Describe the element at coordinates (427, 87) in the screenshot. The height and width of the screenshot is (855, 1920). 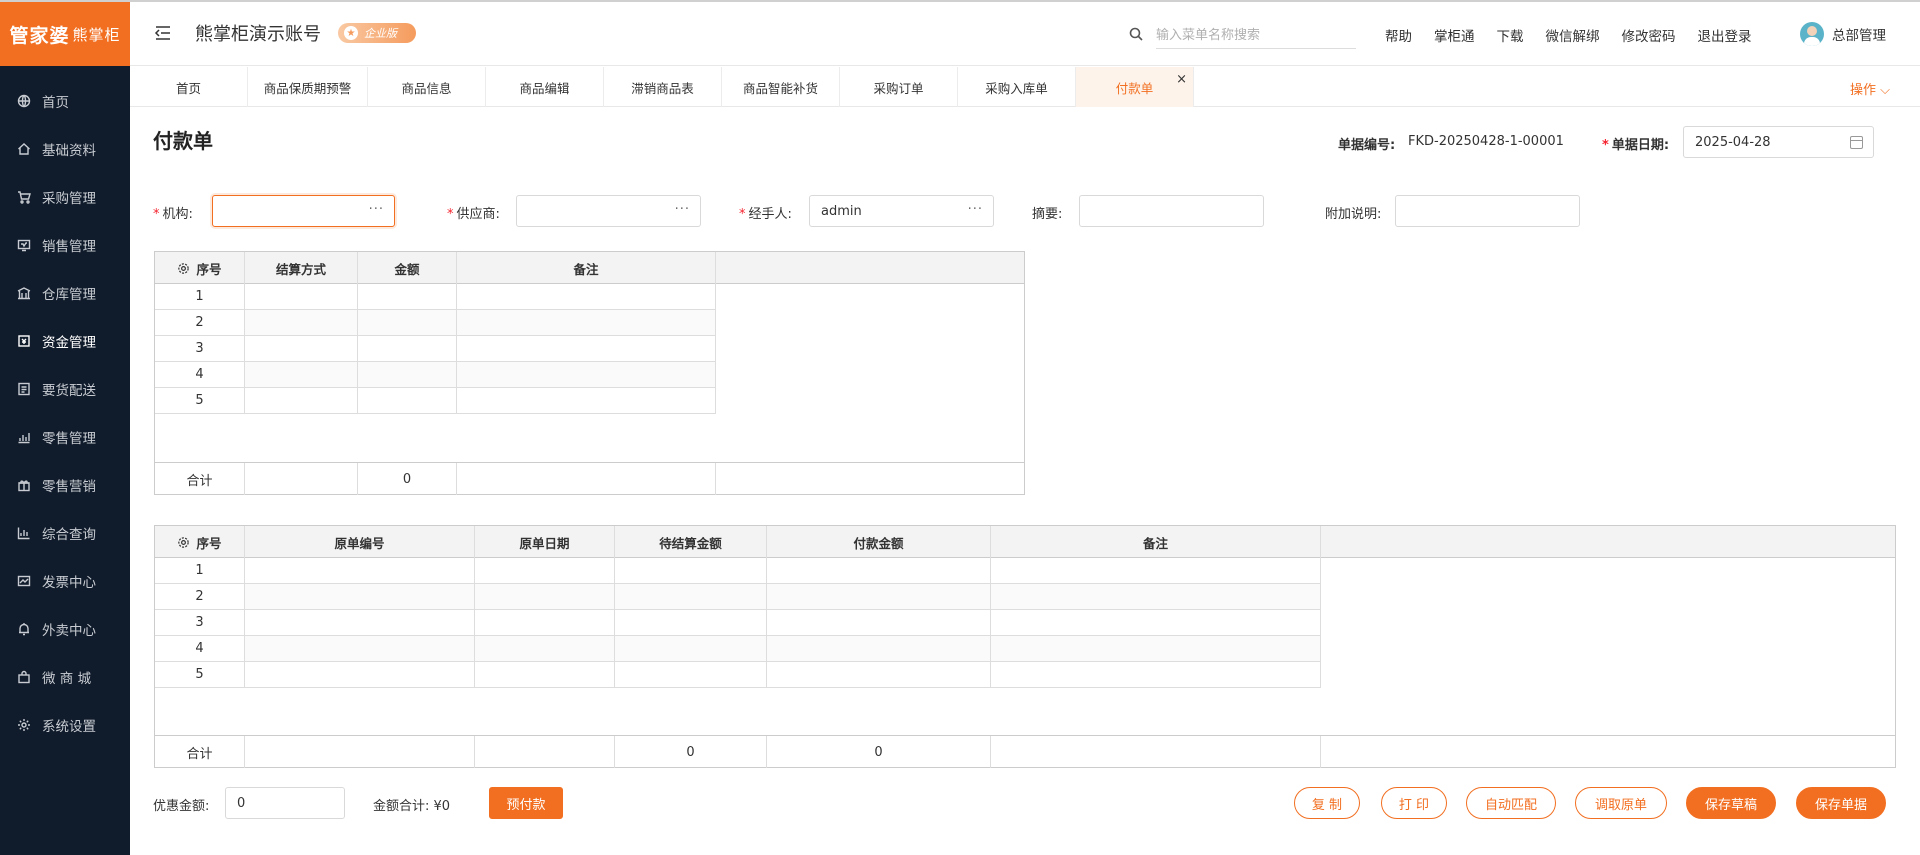
I see `tab-product-info: 商品信息` at that location.